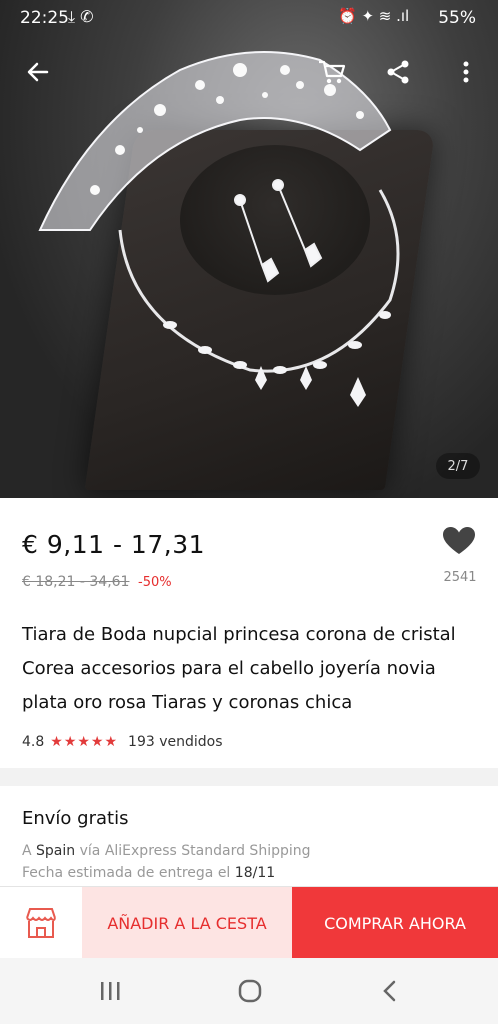  I want to click on bottom-action-bar: AÑADIR A LA CESTA COMPRAR AHORA, so click(249, 922).